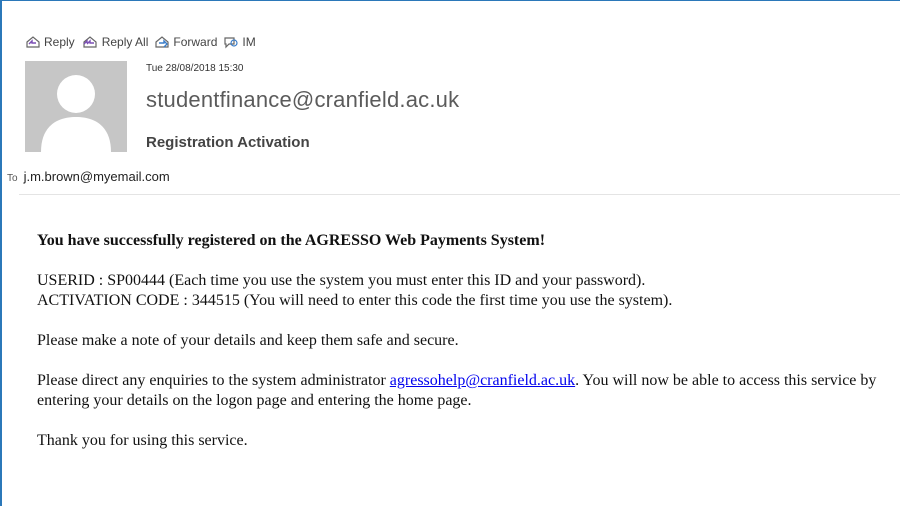  What do you see at coordinates (249, 42) in the screenshot?
I see `im-label: IM` at bounding box center [249, 42].